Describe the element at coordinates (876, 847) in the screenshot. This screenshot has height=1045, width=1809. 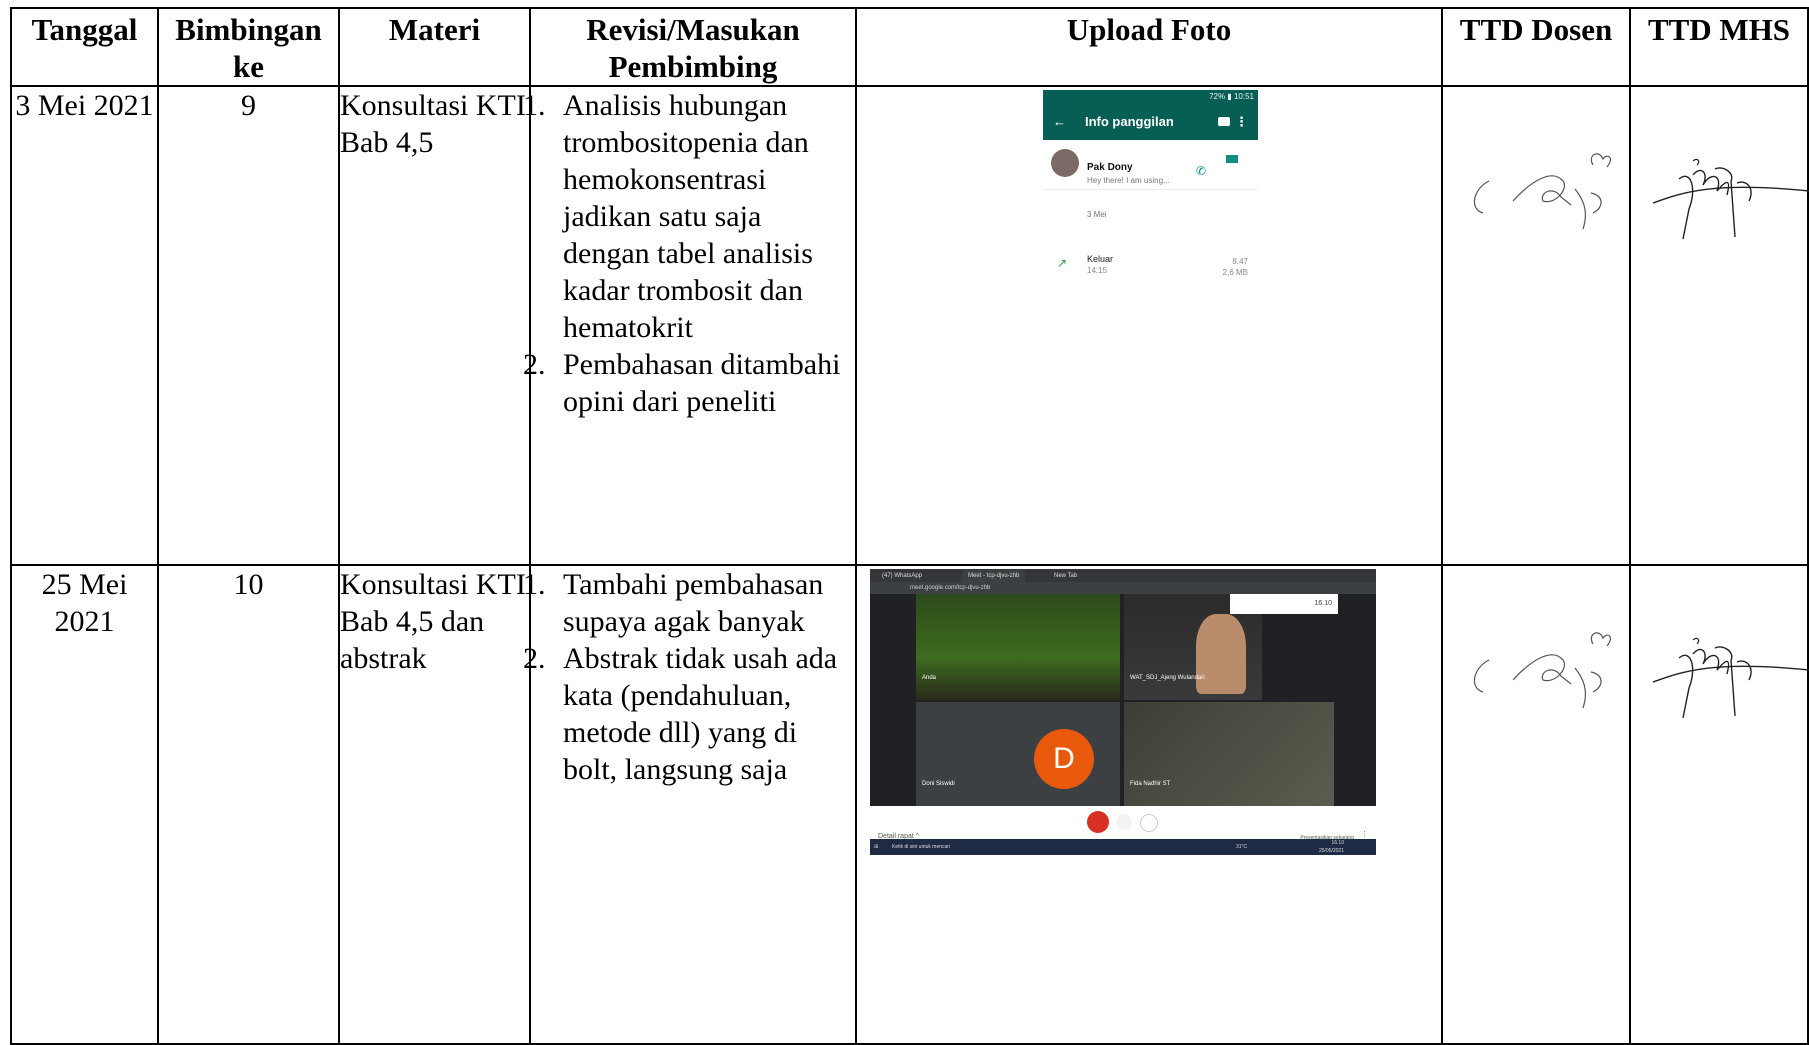
I see `windows-start-icon: ⊞` at that location.